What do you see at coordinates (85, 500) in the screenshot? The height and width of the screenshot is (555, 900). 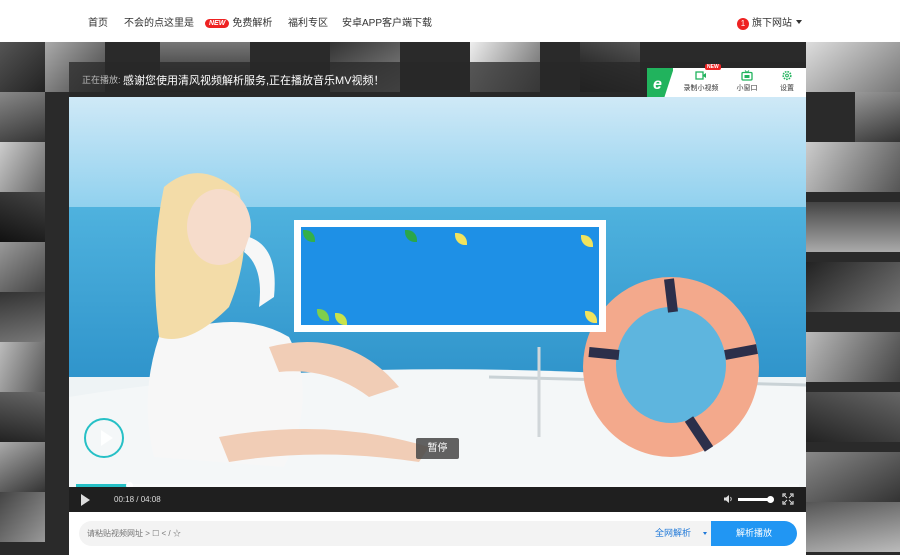 I see `play-icon` at bounding box center [85, 500].